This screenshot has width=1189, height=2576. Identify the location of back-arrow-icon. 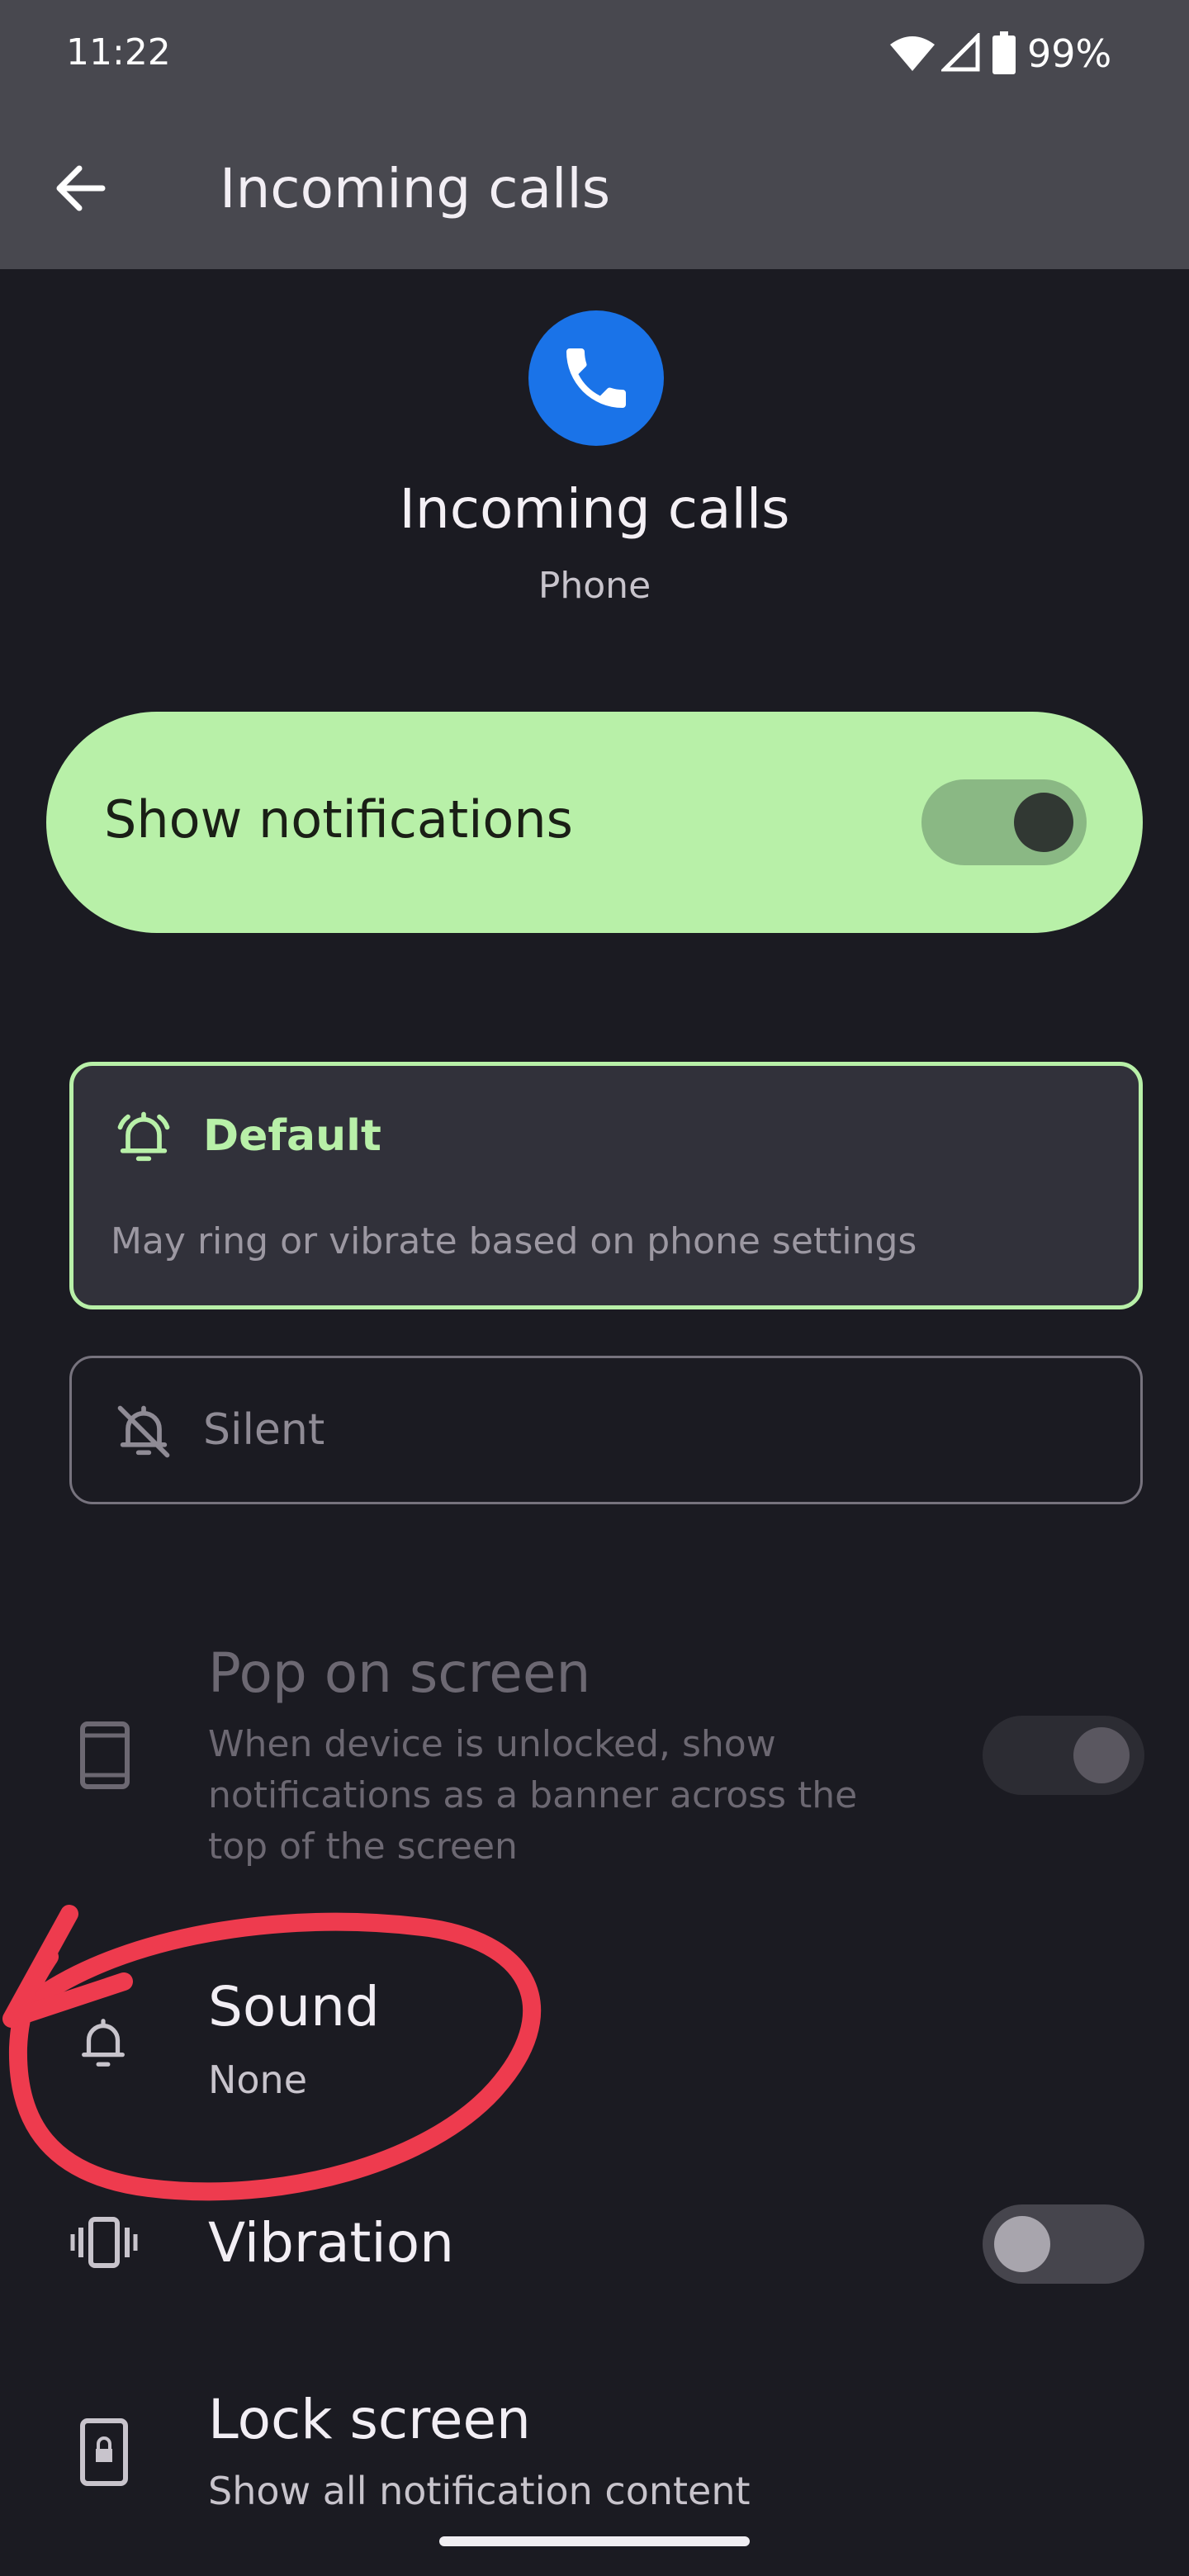
(81, 188).